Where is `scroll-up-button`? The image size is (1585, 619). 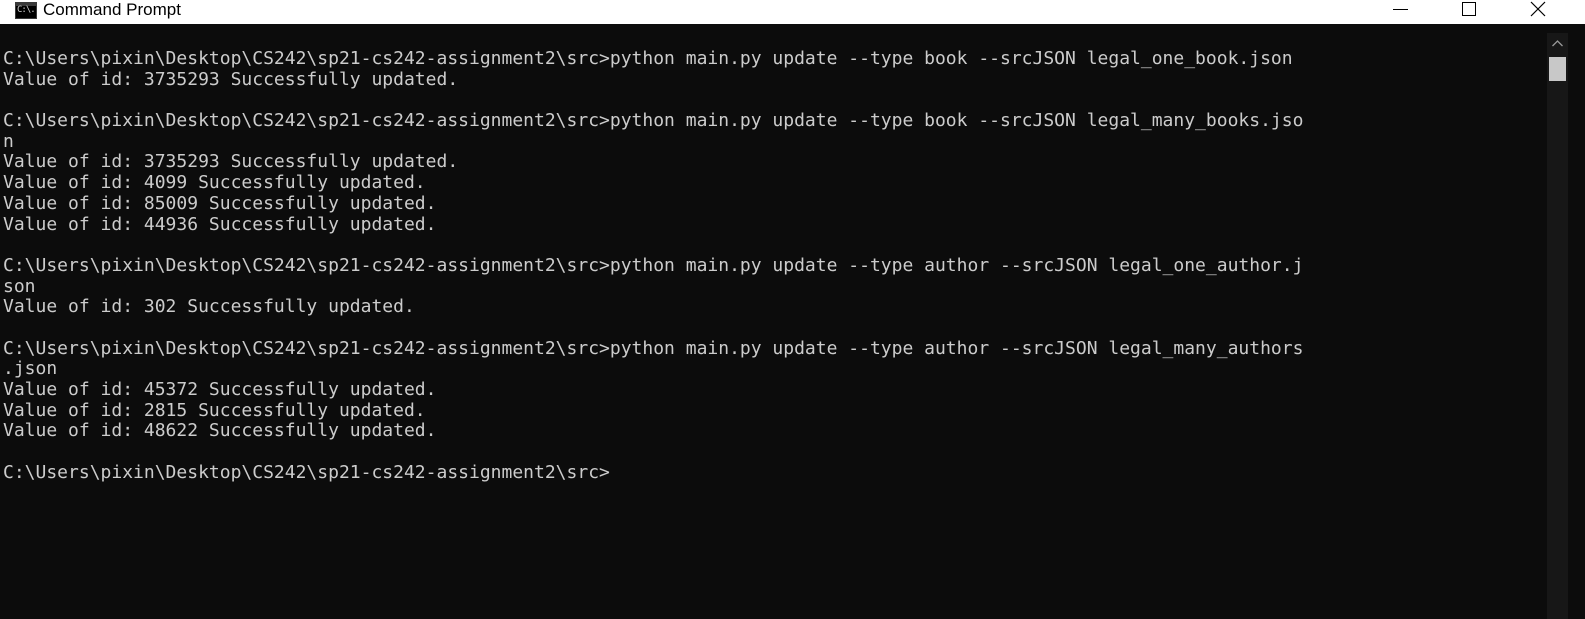
scroll-up-button is located at coordinates (1557, 44).